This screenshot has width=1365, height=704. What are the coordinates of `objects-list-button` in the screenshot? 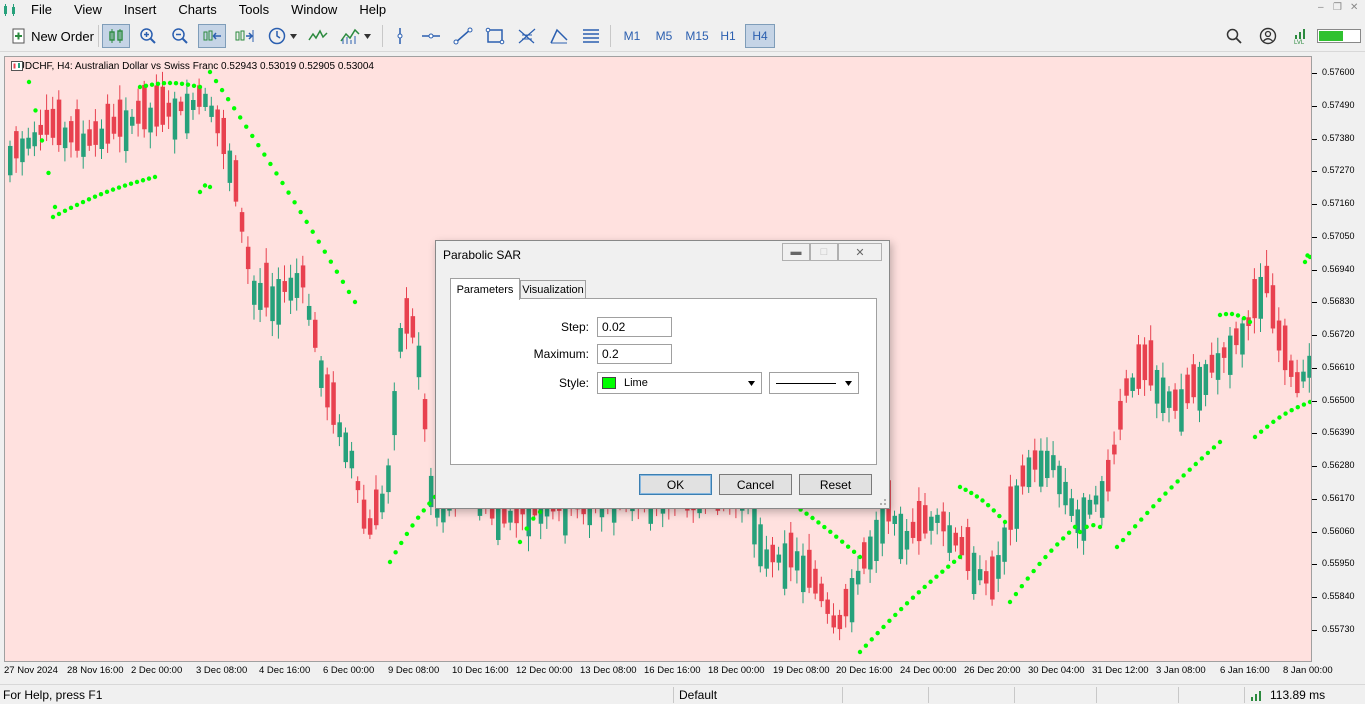 It's located at (591, 36).